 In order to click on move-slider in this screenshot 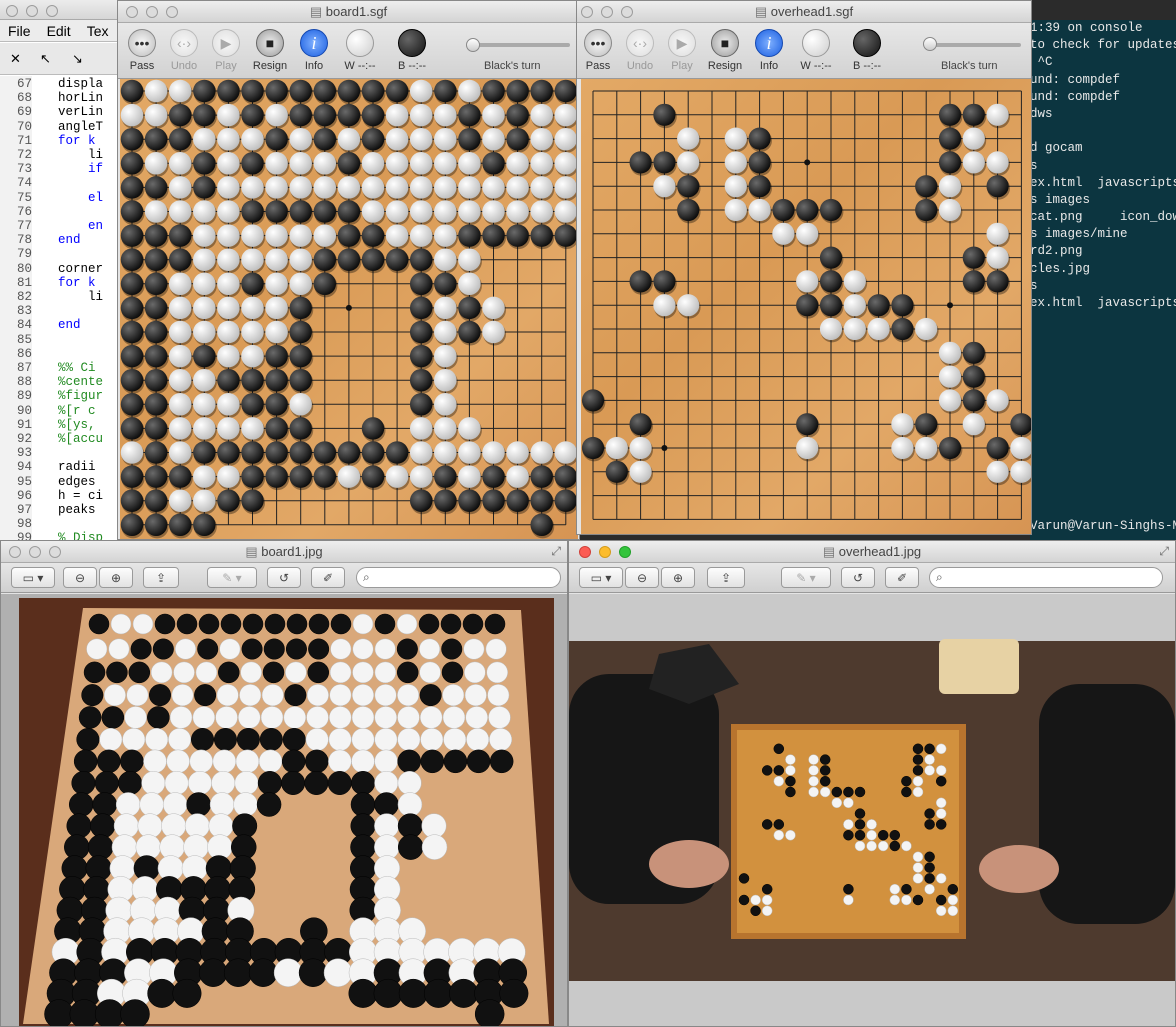, I will do `click(520, 45)`.